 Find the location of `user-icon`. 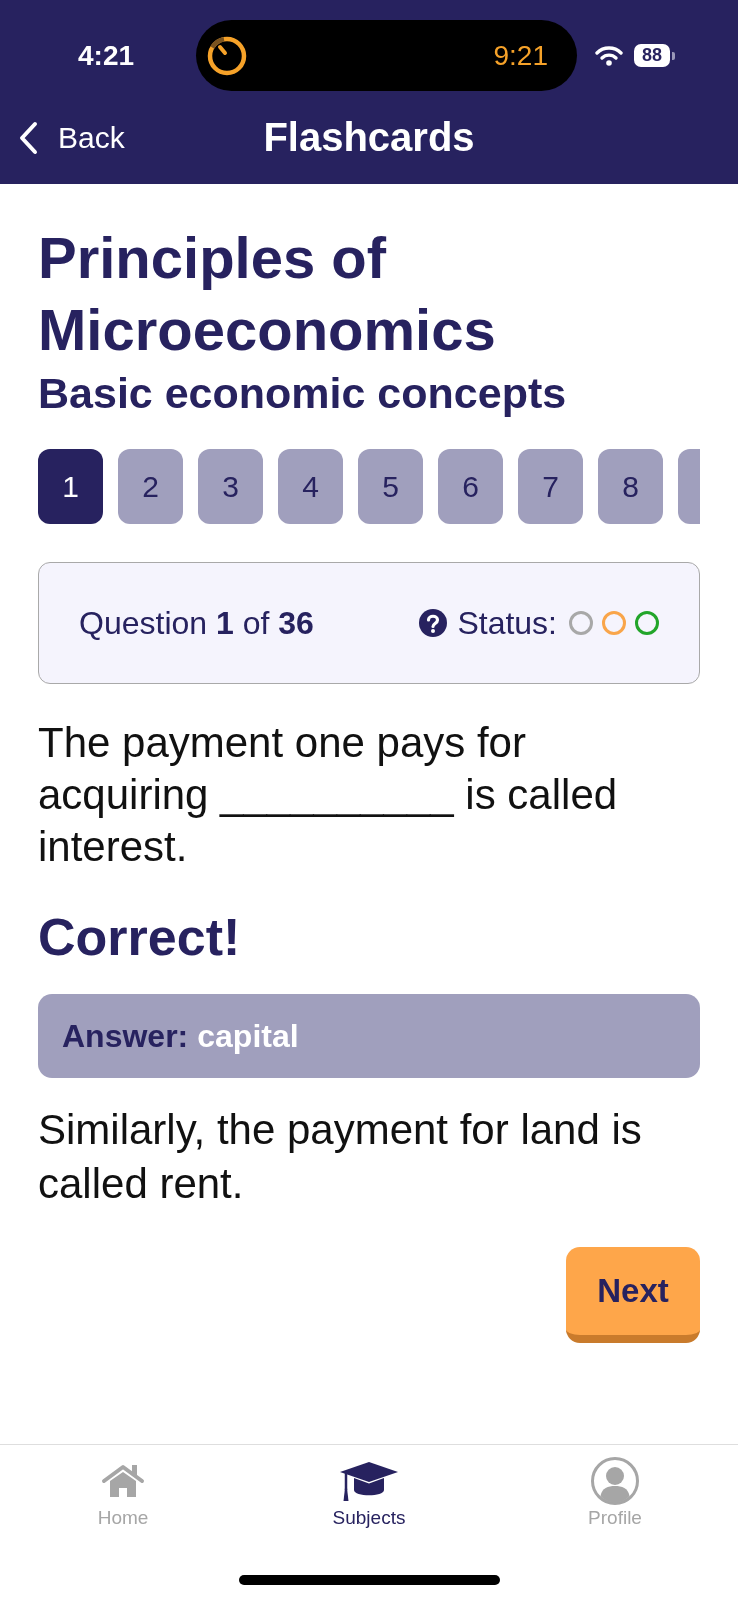

user-icon is located at coordinates (615, 1481).